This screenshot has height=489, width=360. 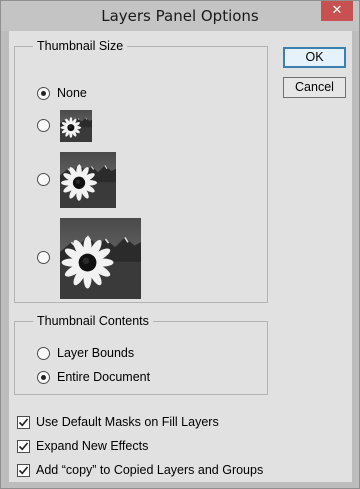 What do you see at coordinates (96, 353) in the screenshot?
I see `layer-bounds-label: Layer Bounds` at bounding box center [96, 353].